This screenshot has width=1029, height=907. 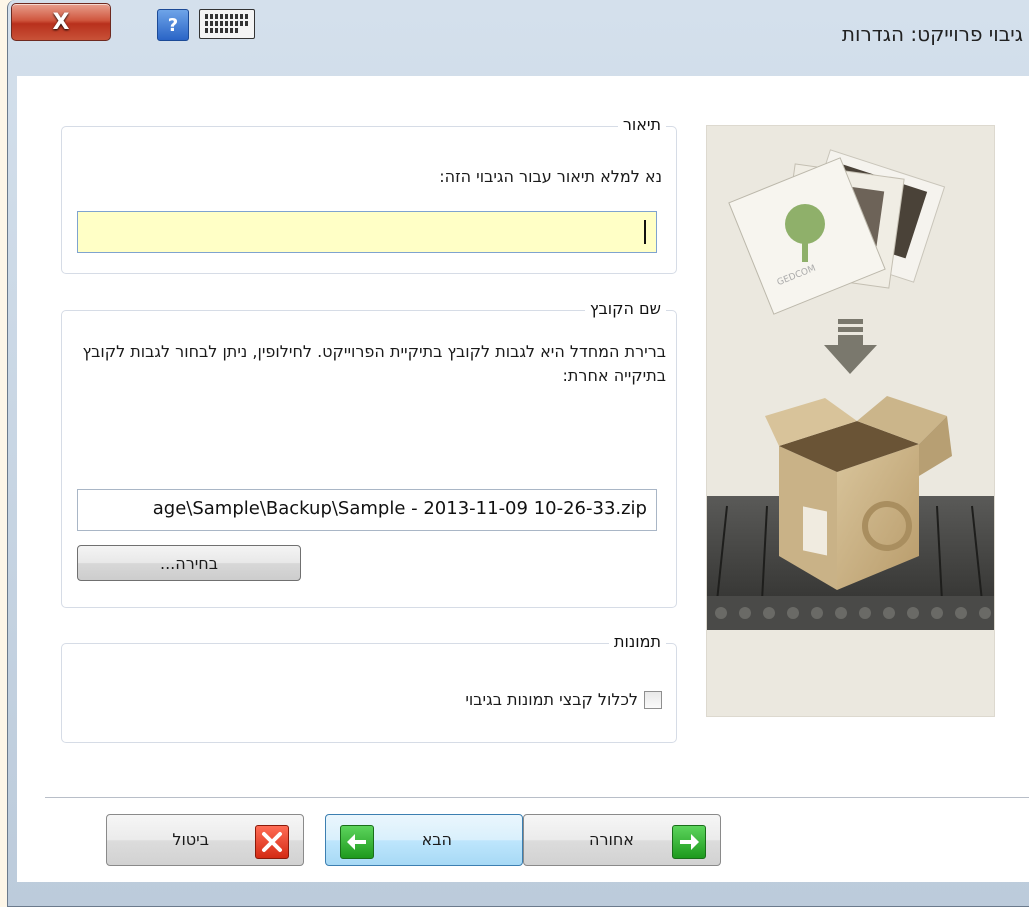 I want to click on include-photos-option: לכלול קבצי תמונות בגיבוי, so click(x=563, y=699).